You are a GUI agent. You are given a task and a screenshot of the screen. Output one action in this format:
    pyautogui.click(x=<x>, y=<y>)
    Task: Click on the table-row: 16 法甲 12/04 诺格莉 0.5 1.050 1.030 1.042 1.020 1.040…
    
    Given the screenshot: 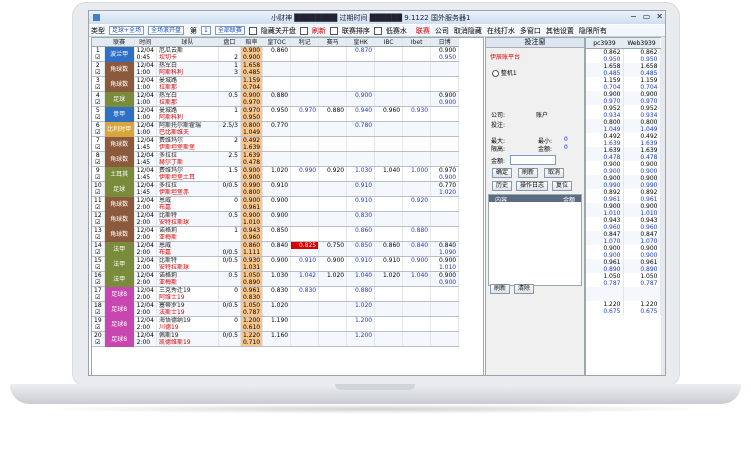 What is the action you would take?
    pyautogui.click(x=276, y=279)
    